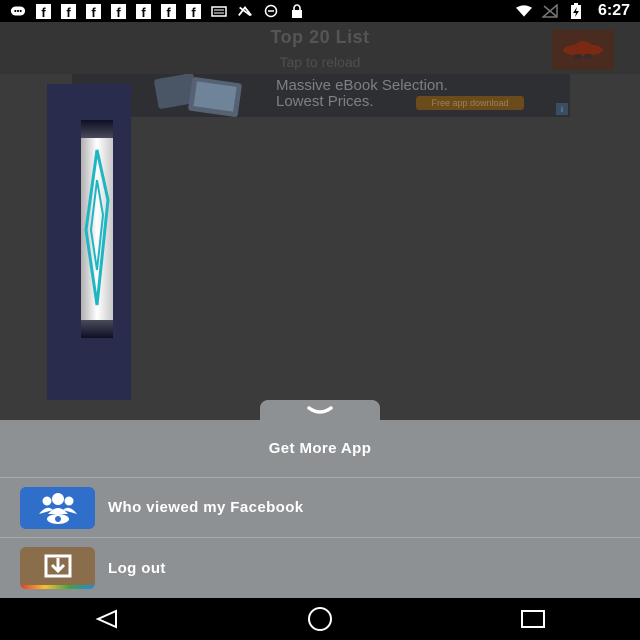  Describe the element at coordinates (157, 11) in the screenshot. I see `notification-icons: f f f f f f f` at that location.